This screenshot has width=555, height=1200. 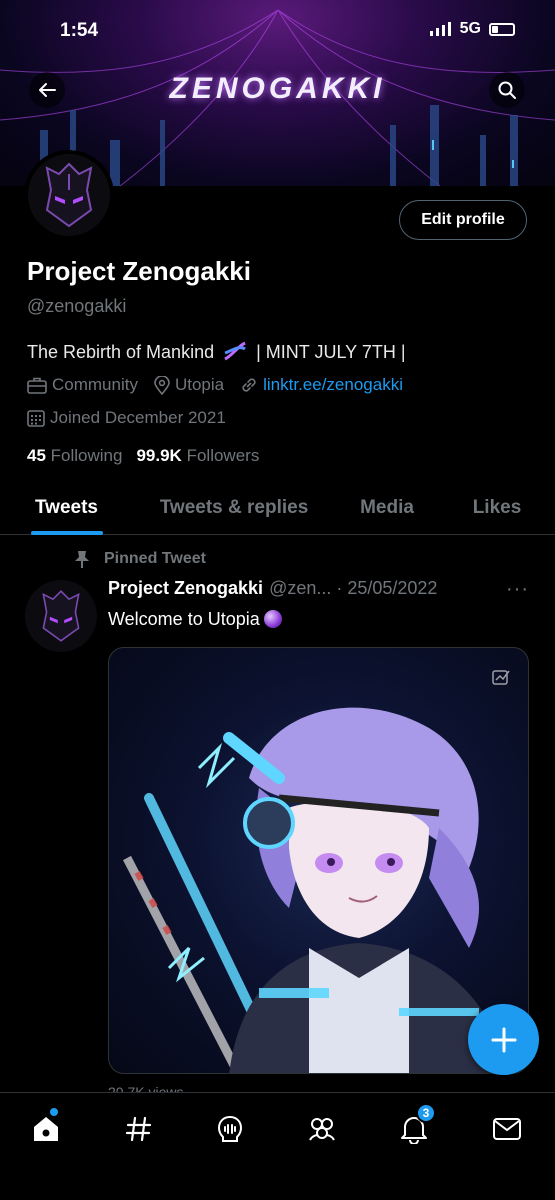 What do you see at coordinates (54, 1112) in the screenshot?
I see `home-unread-dot` at bounding box center [54, 1112].